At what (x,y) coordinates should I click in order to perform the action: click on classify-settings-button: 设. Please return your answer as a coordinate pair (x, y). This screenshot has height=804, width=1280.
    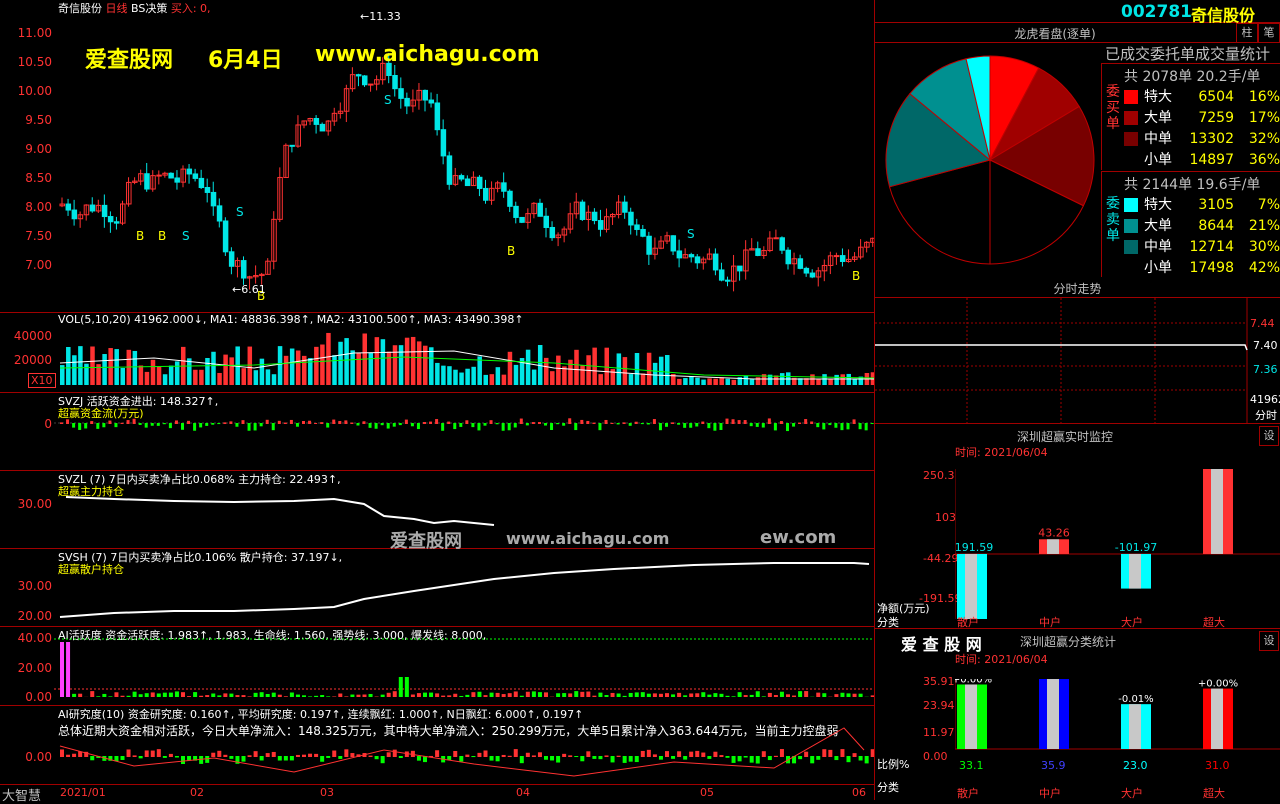
    Looking at the image, I should click on (1269, 641).